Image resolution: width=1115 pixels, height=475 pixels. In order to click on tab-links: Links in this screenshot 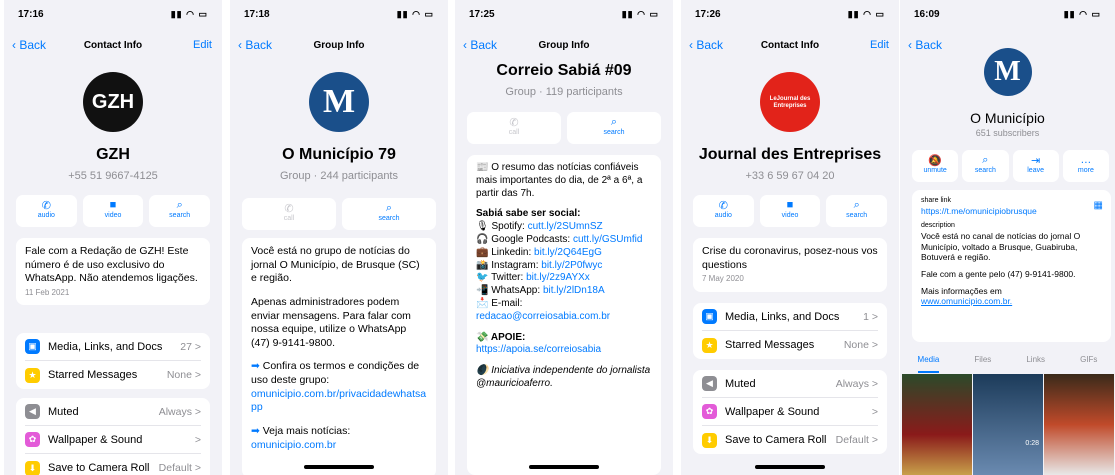, I will do `click(1035, 364)`.